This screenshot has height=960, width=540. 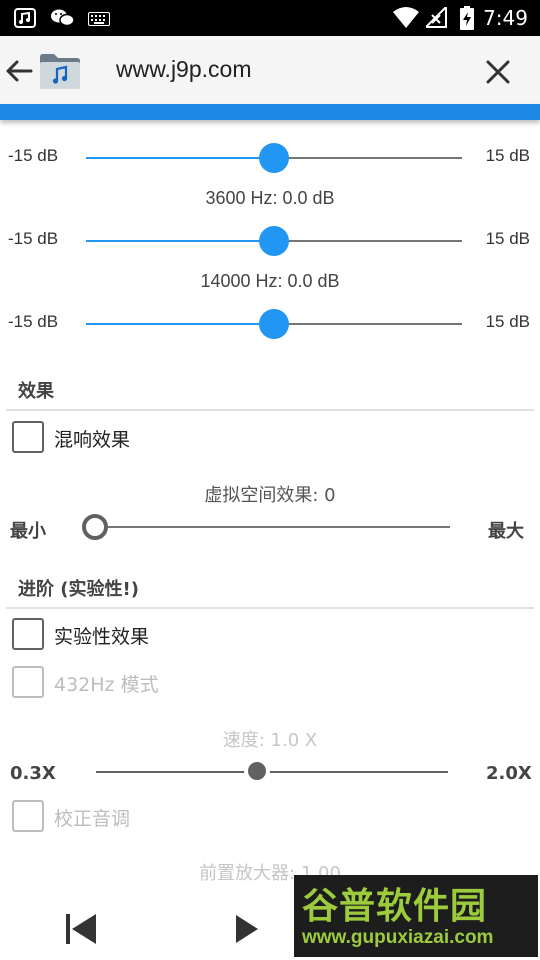 What do you see at coordinates (272, 772) in the screenshot?
I see `speed-track` at bounding box center [272, 772].